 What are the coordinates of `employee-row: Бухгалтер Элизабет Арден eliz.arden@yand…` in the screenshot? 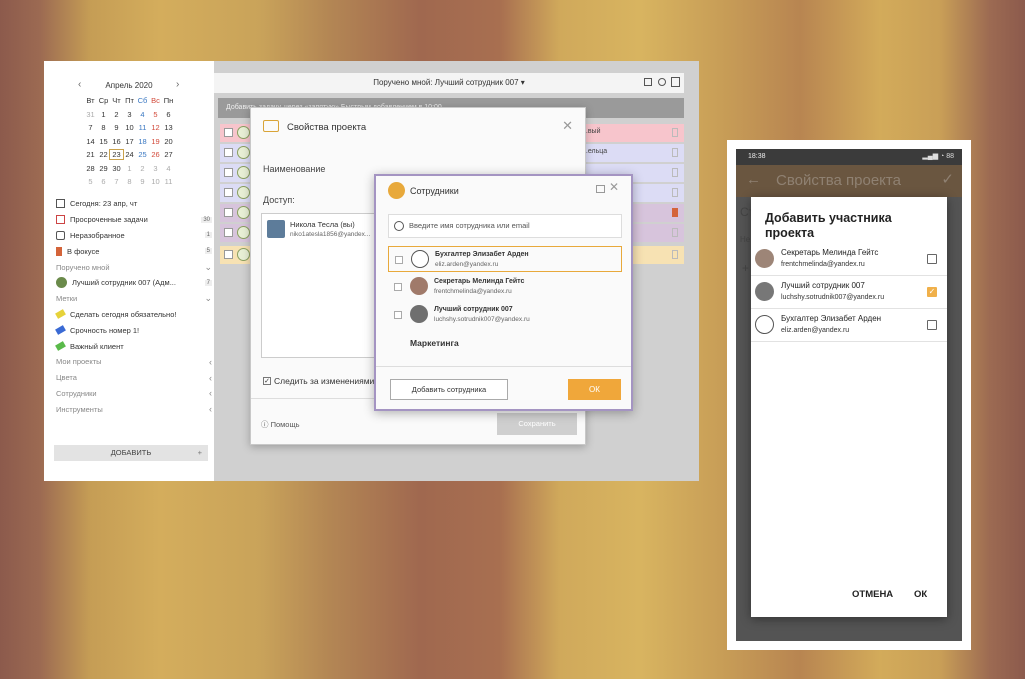 It's located at (505, 259).